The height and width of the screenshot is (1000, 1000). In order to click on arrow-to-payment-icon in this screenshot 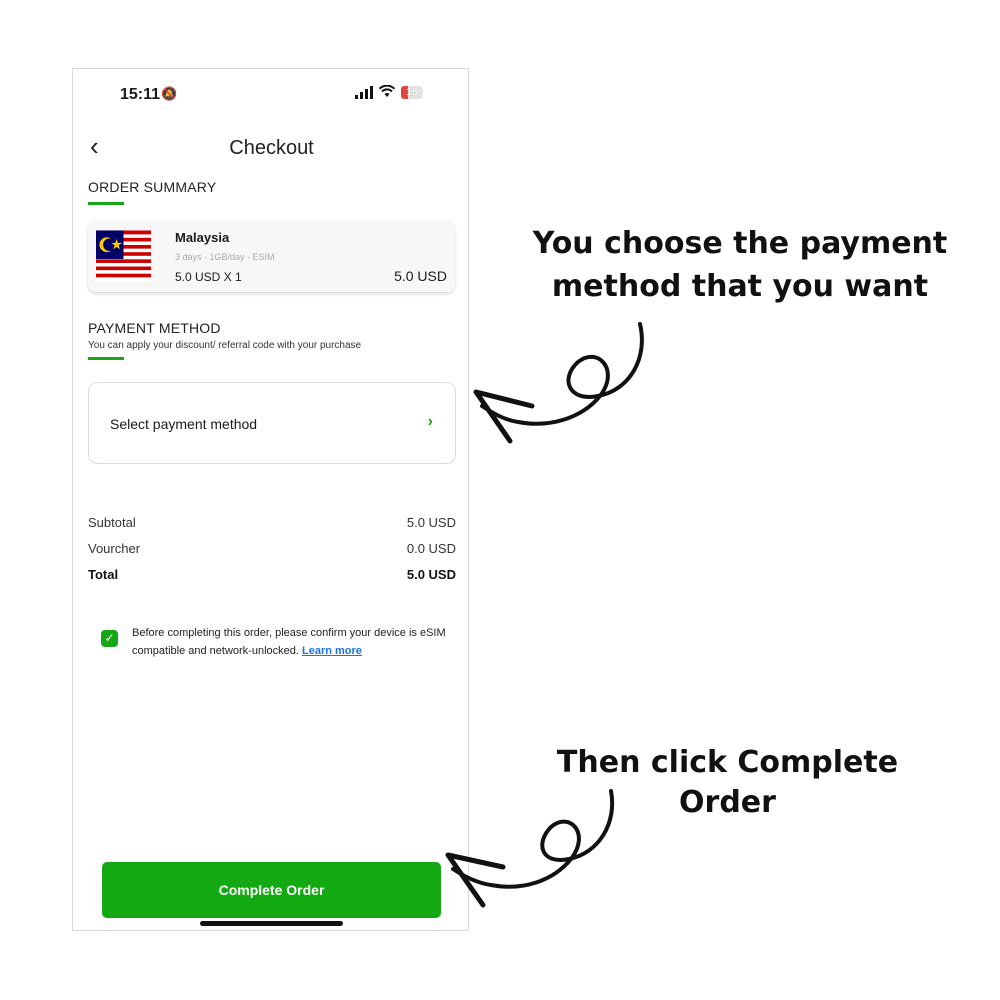, I will do `click(558, 383)`.